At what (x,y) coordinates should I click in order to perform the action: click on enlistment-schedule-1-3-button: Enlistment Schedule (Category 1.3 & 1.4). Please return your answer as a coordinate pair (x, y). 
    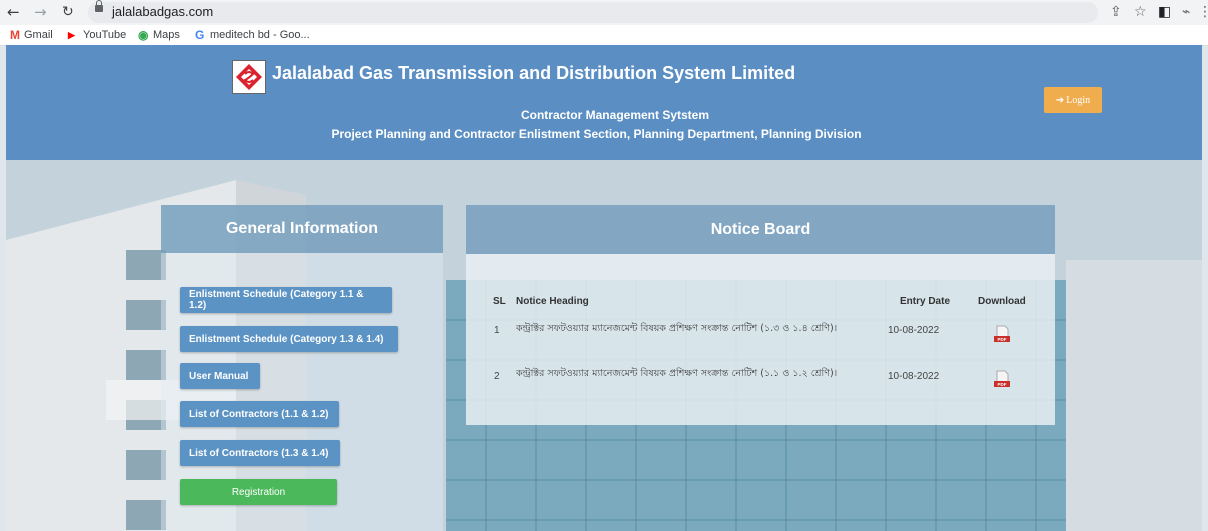
    Looking at the image, I should click on (289, 339).